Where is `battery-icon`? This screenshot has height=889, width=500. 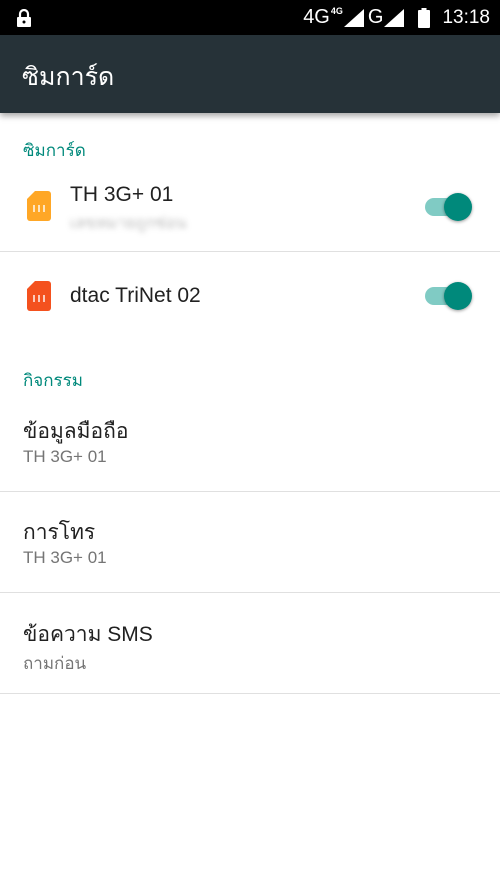 battery-icon is located at coordinates (424, 17).